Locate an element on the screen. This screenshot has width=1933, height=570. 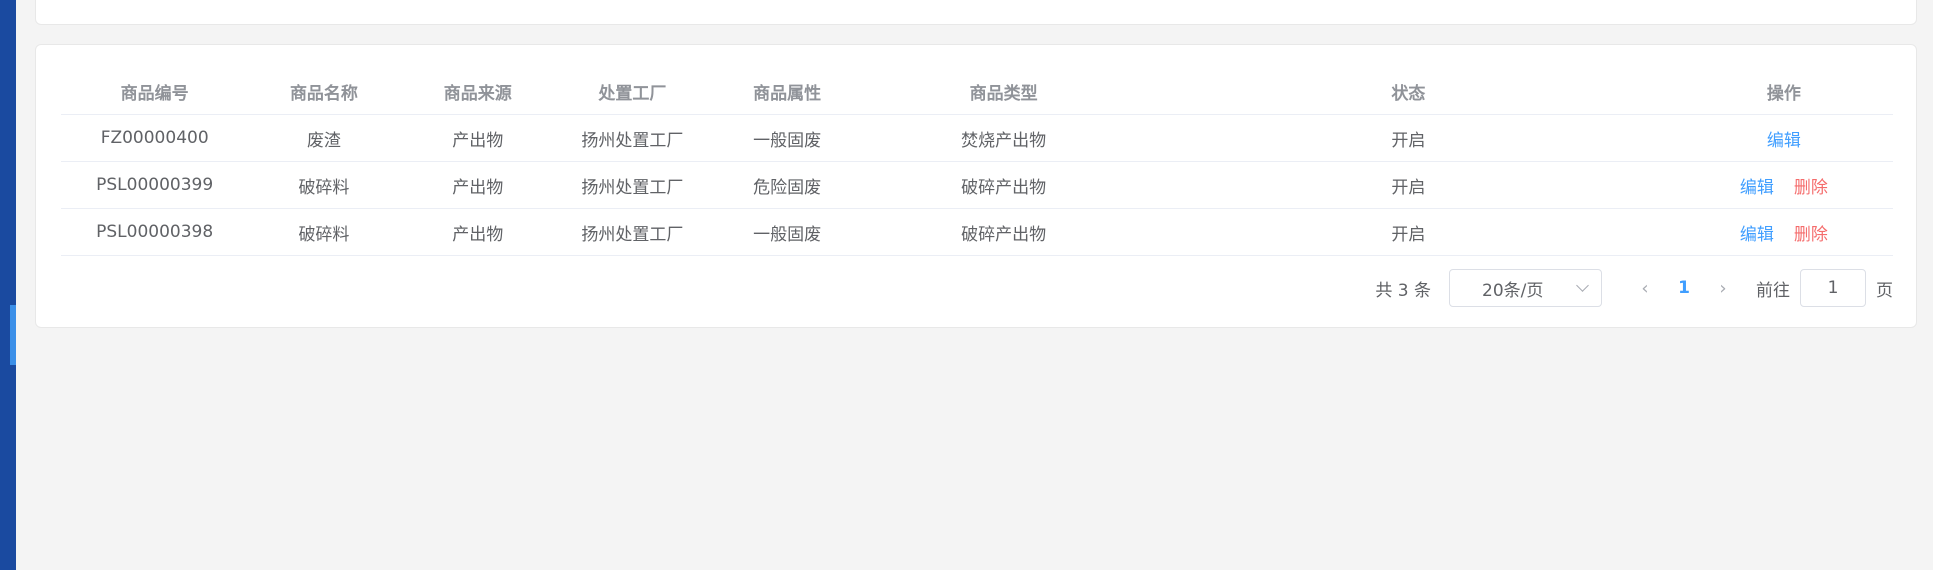
cell-code: PSL00000398 is located at coordinates (155, 232).